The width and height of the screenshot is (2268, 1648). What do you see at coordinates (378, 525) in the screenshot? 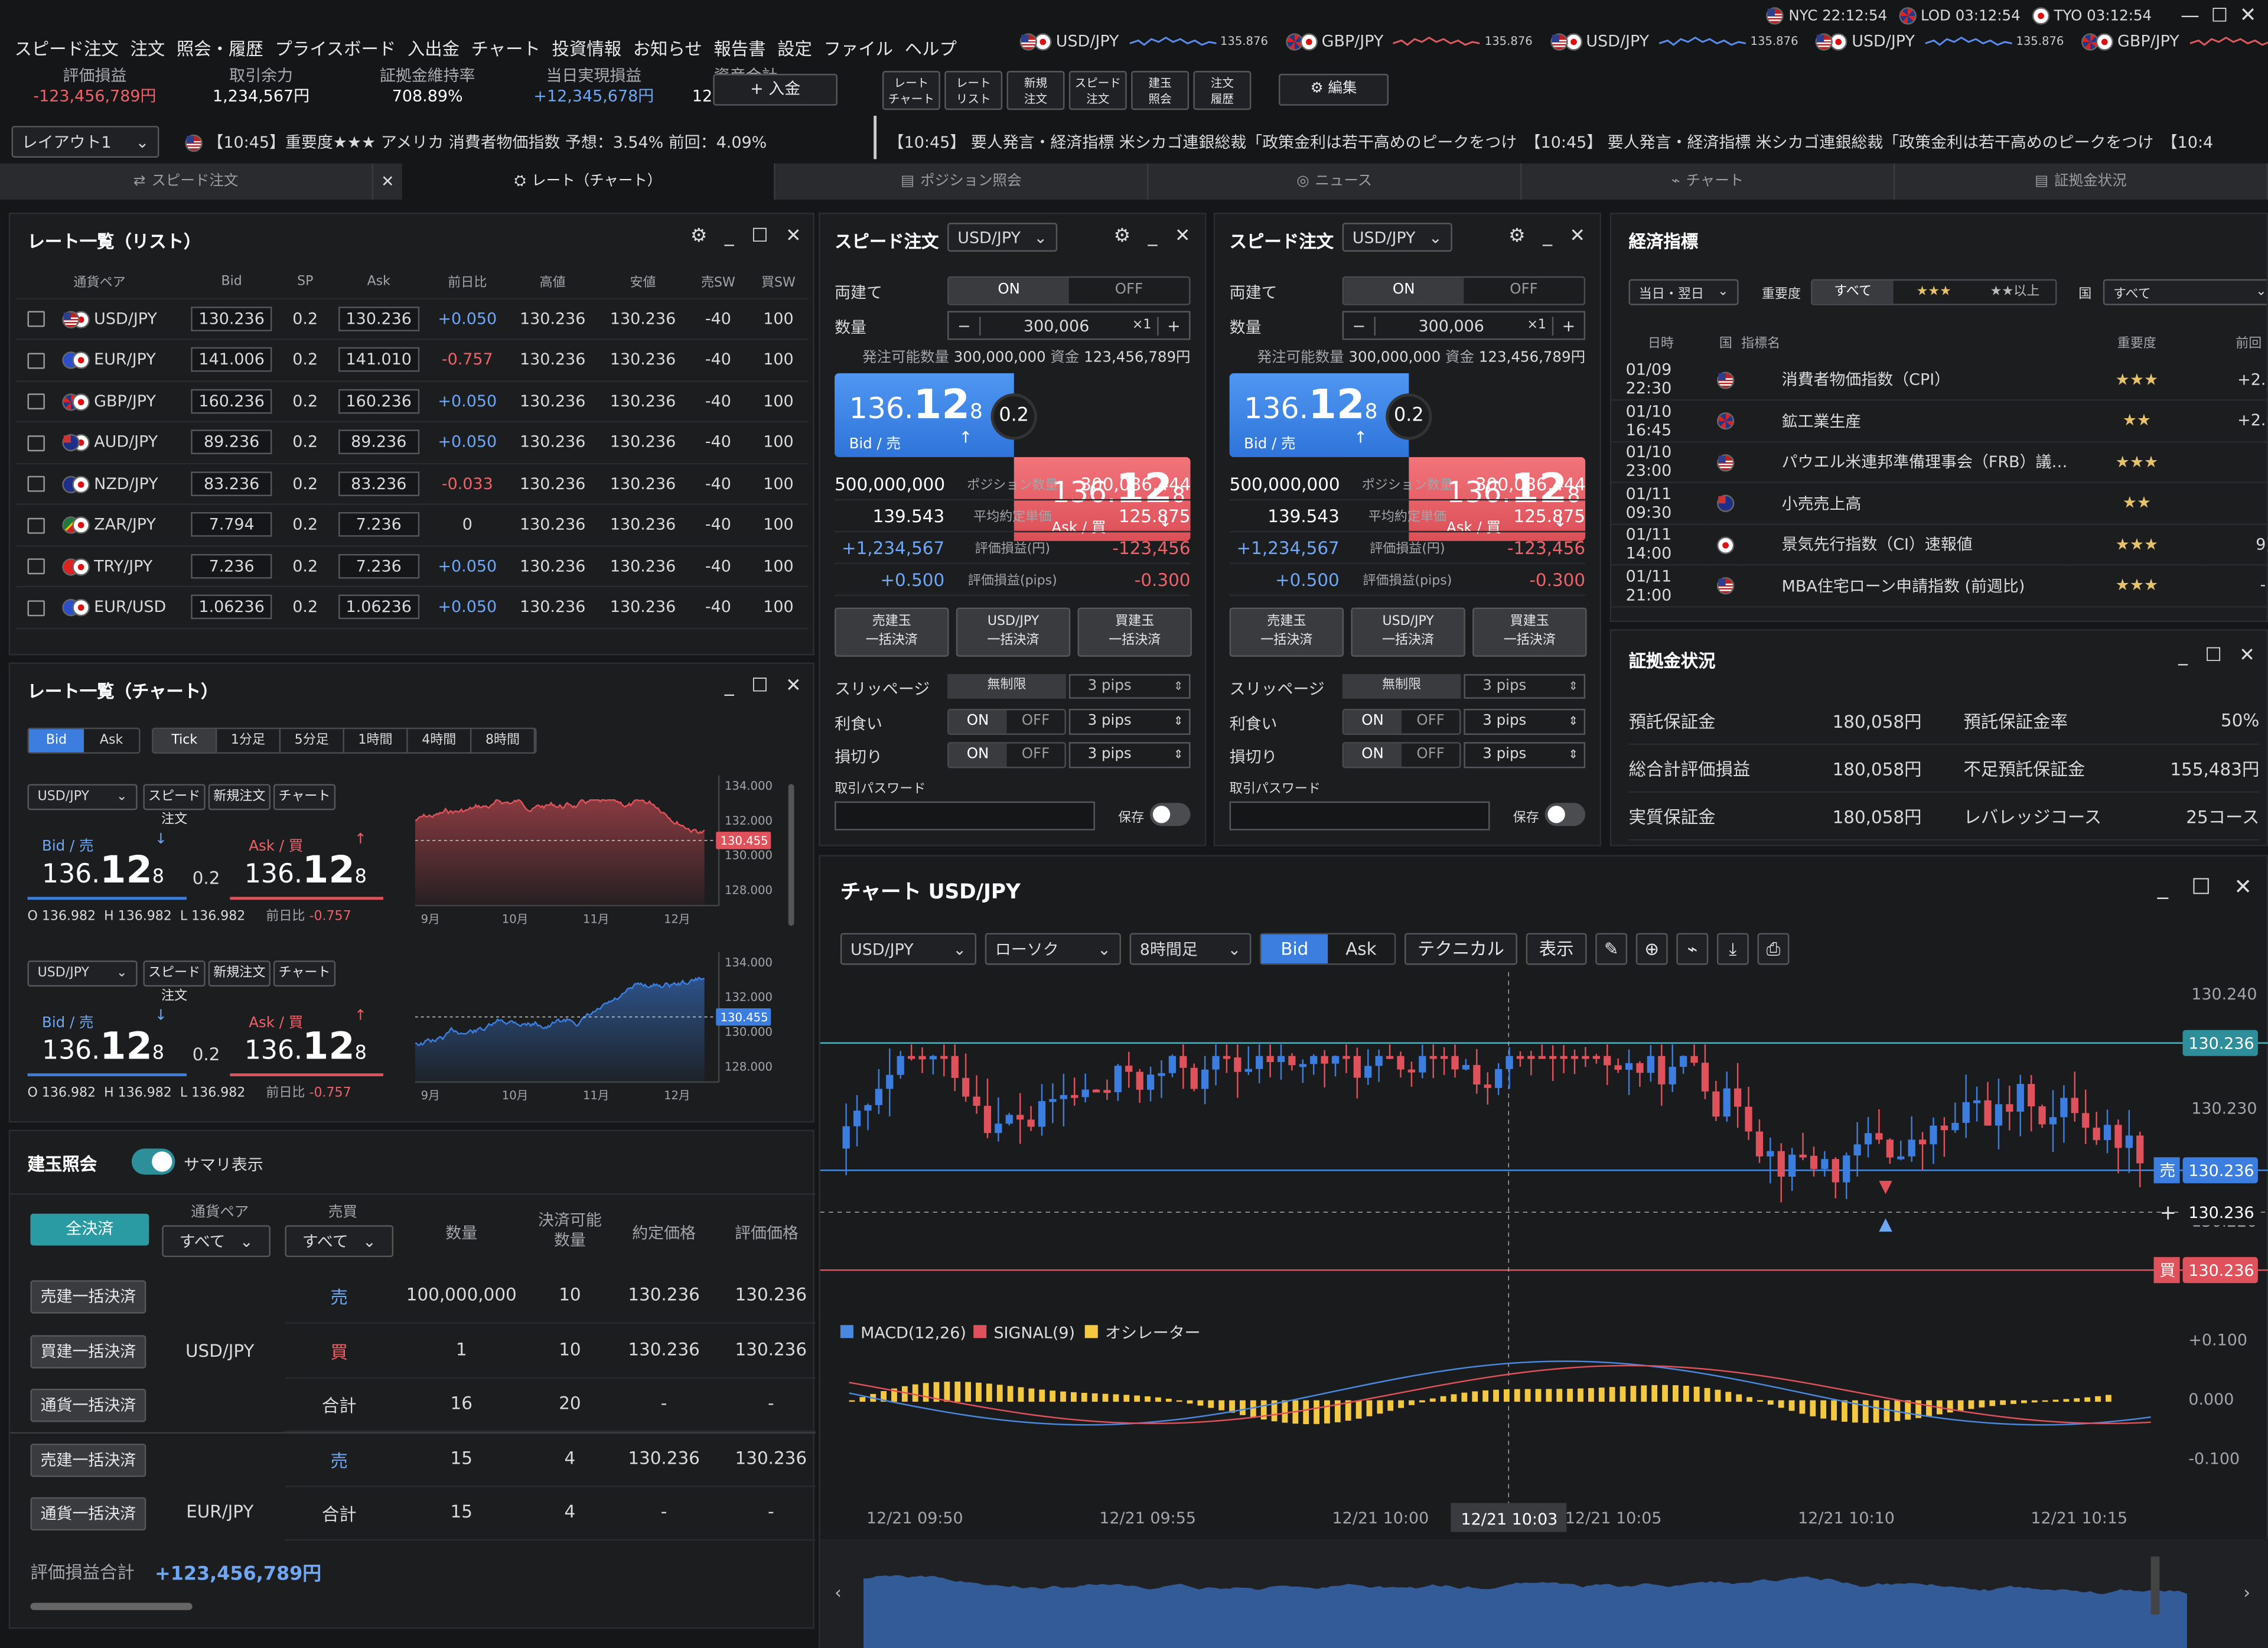
I see `ask-price: 7.236` at bounding box center [378, 525].